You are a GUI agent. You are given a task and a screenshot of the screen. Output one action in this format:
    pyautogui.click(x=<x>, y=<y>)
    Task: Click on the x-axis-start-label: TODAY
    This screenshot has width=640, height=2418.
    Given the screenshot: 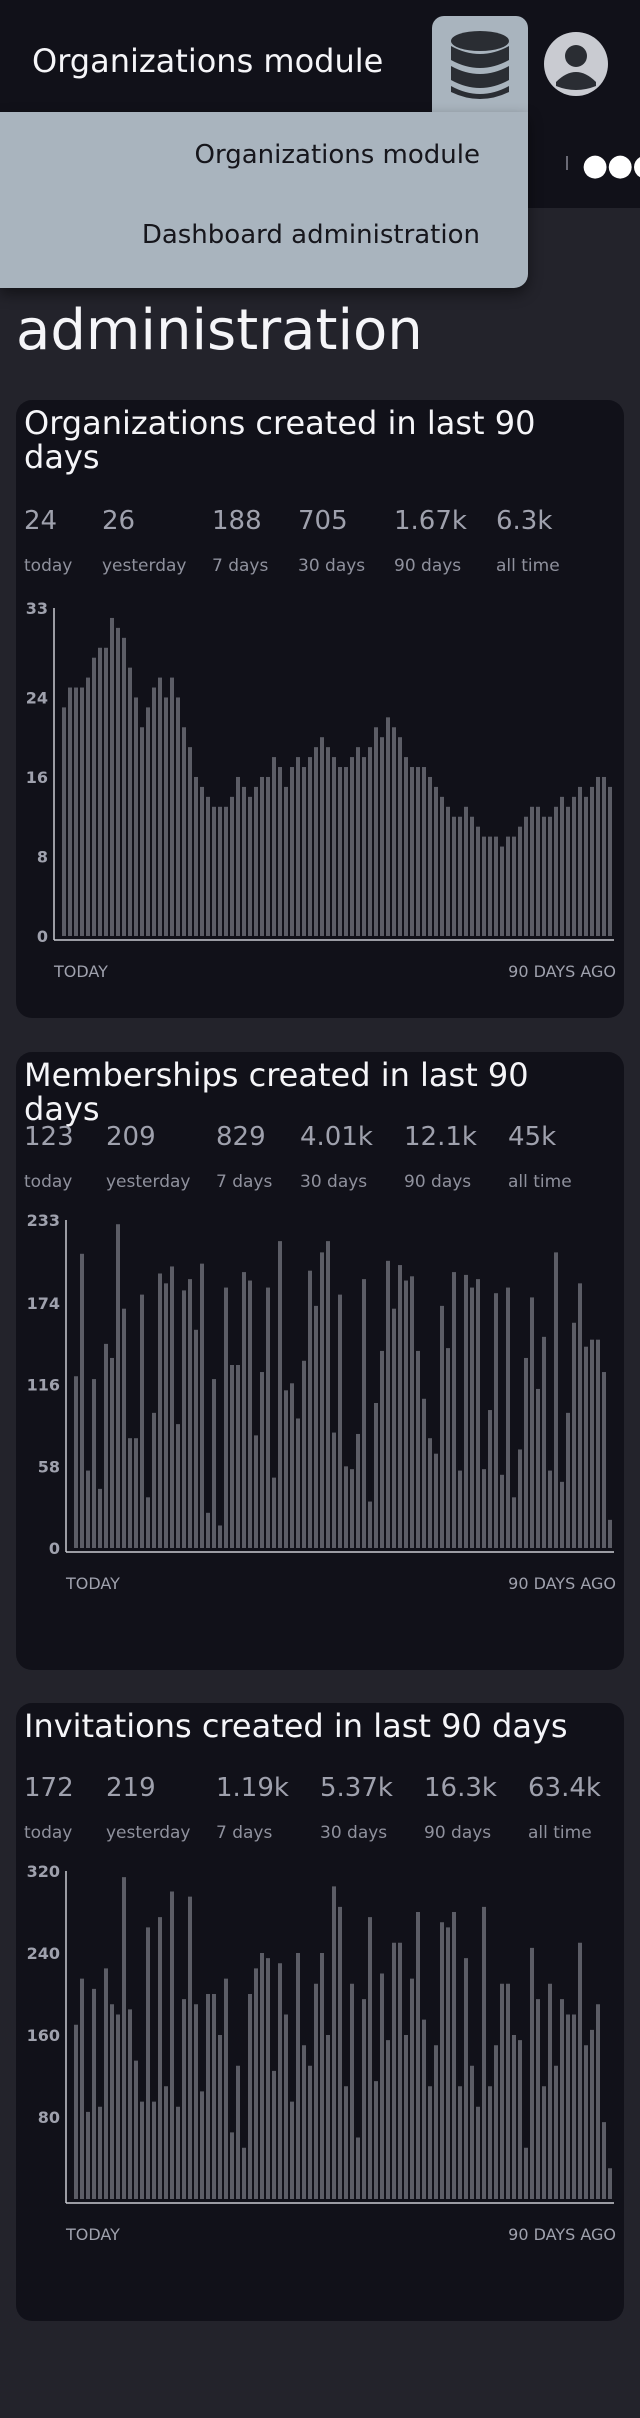 What is the action you would take?
    pyautogui.click(x=93, y=2234)
    